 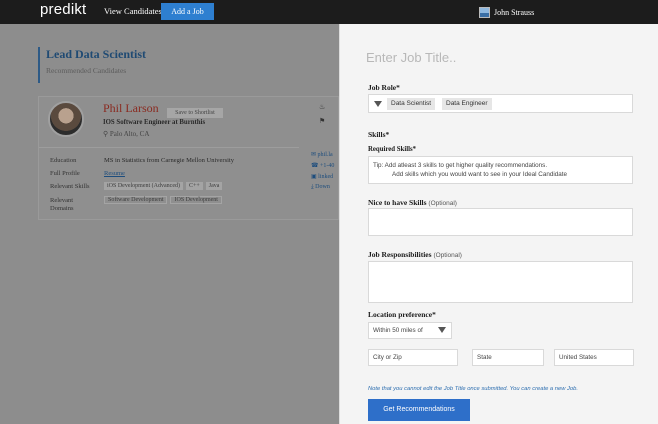 I want to click on fire-icon: ♨, so click(x=322, y=107).